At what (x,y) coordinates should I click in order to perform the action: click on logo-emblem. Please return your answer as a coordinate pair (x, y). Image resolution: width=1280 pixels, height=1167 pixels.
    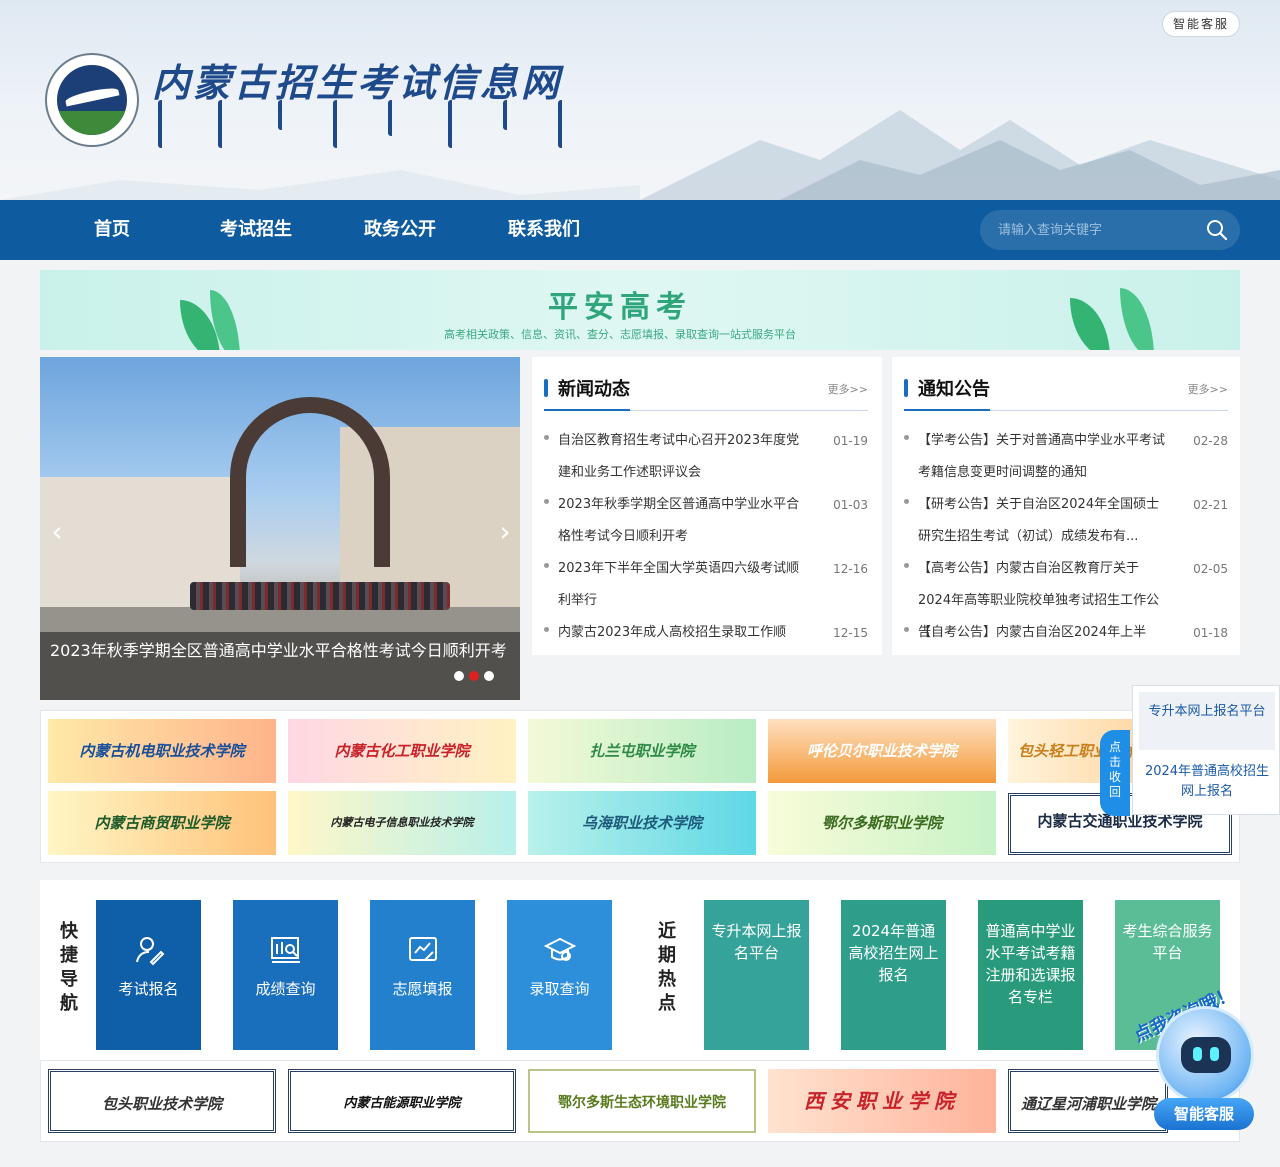
    Looking at the image, I should click on (92, 100).